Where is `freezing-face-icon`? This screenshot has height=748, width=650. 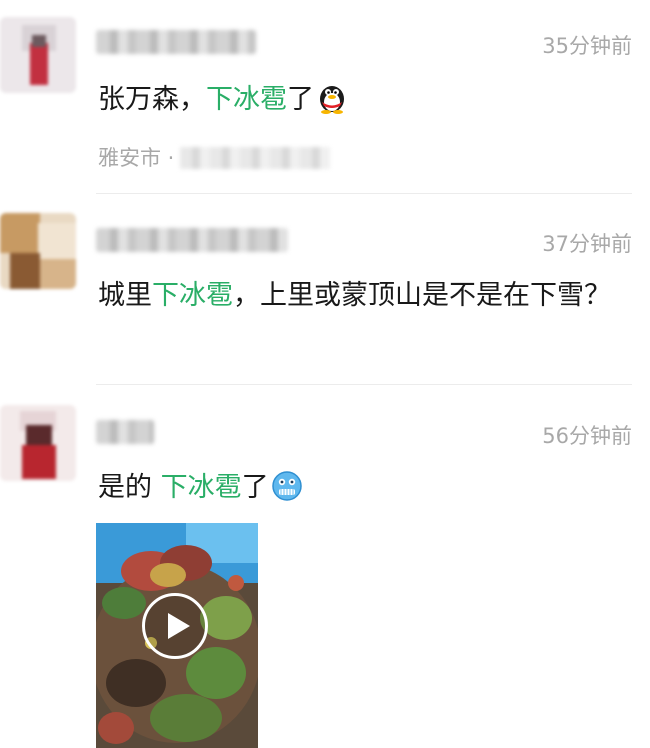 freezing-face-icon is located at coordinates (287, 493).